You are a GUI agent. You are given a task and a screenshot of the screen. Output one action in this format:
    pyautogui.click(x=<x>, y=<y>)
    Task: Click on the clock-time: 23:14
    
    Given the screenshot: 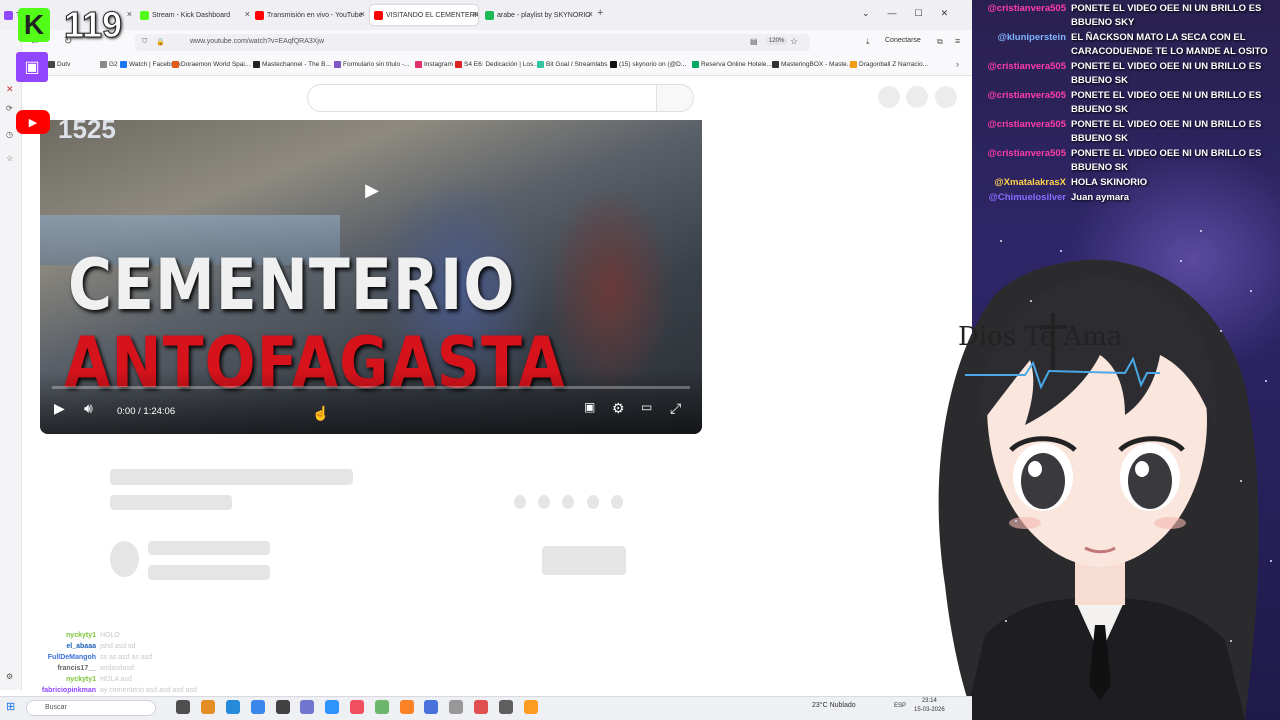 What is the action you would take?
    pyautogui.click(x=929, y=701)
    